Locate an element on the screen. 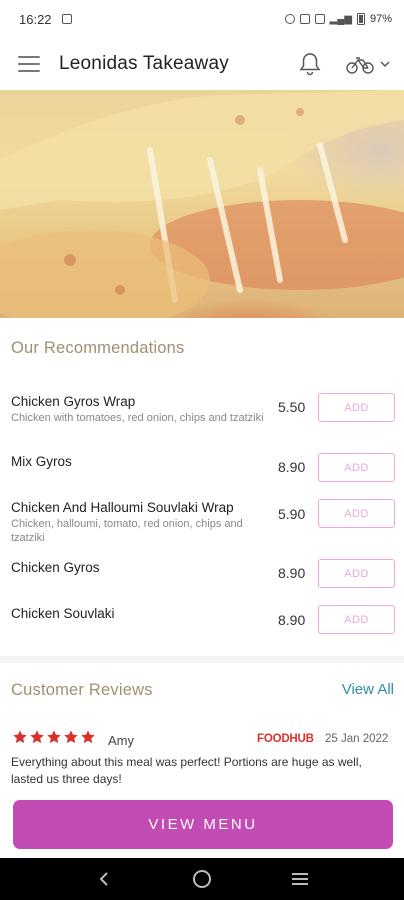 The width and height of the screenshot is (404, 900). menu-icon is located at coordinates (29, 64).